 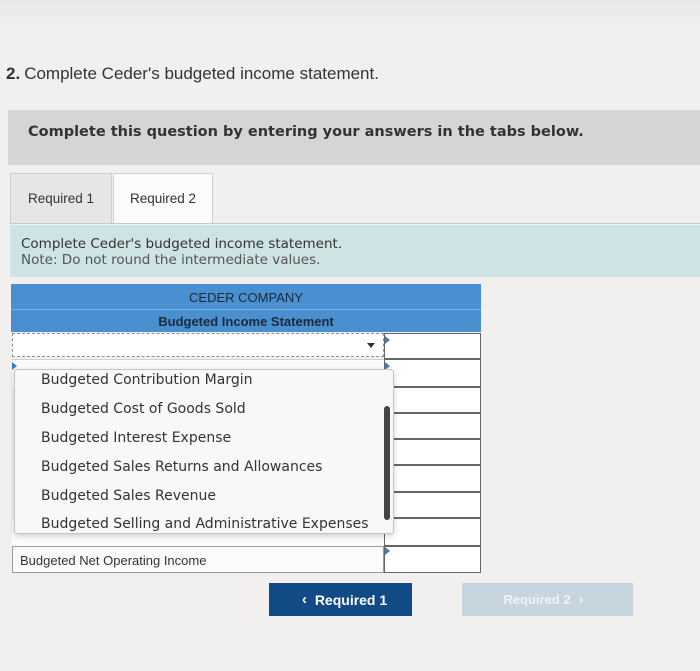 I want to click on previous-button: ‹ Required 1, so click(x=340, y=599).